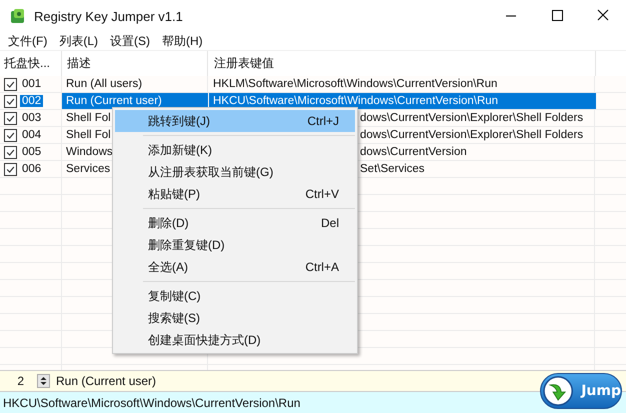  What do you see at coordinates (18, 16) in the screenshot?
I see `app-icon` at bounding box center [18, 16].